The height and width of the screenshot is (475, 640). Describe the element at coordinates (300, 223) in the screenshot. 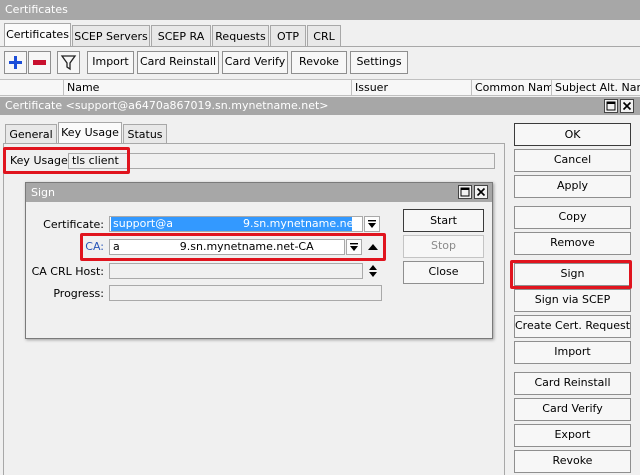

I see `certificate-value-end: 9.sn.mynetname.net` at that location.